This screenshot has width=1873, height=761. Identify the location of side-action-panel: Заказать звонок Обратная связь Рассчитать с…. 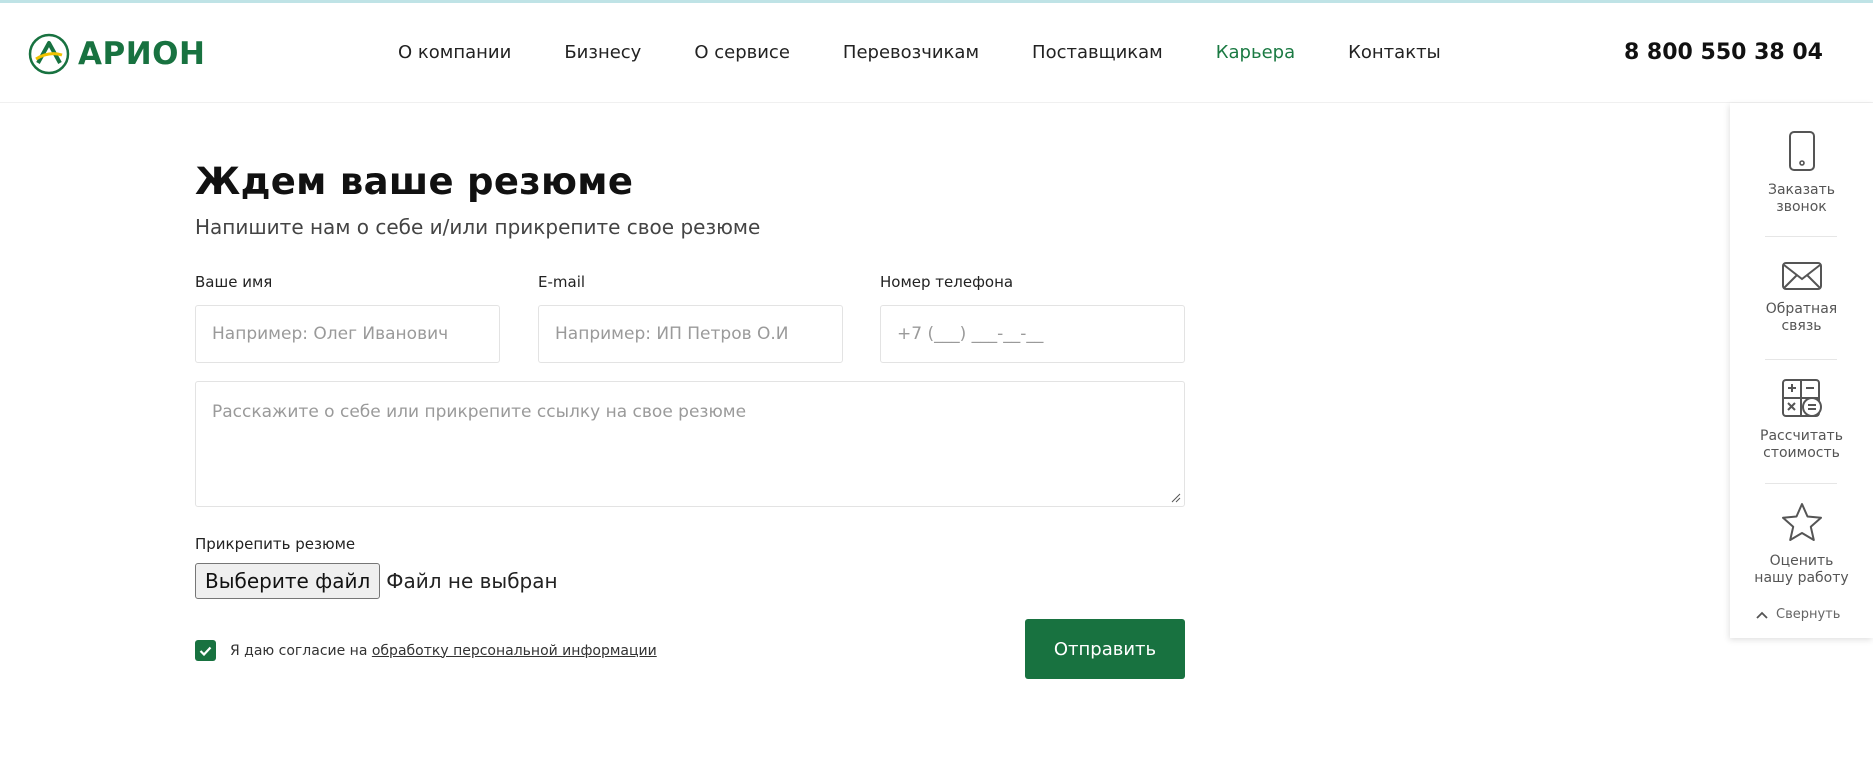
(1801, 370).